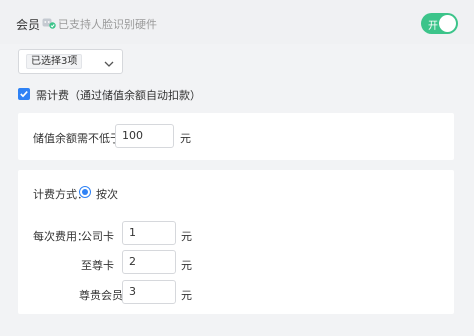  I want to click on fee-input: 1, so click(149, 233).